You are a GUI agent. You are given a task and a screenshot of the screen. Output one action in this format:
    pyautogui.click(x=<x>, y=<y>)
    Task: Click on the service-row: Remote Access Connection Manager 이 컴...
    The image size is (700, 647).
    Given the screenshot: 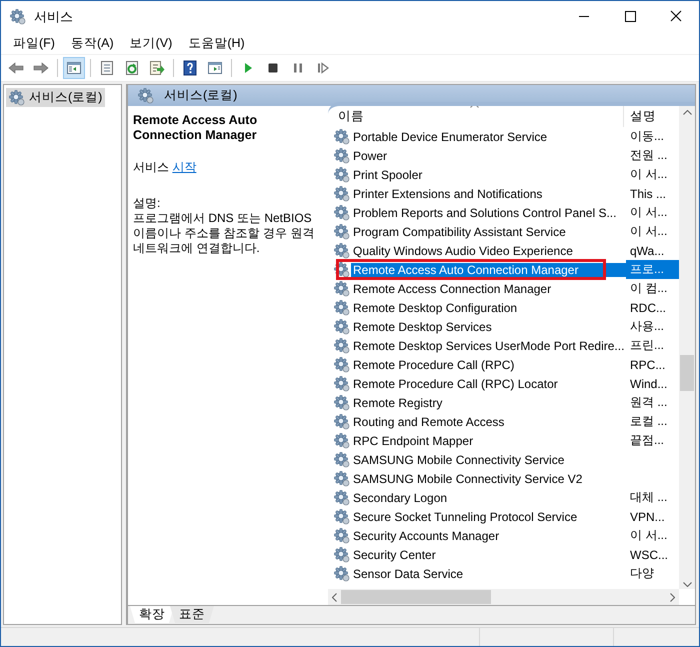 What is the action you would take?
    pyautogui.click(x=506, y=288)
    